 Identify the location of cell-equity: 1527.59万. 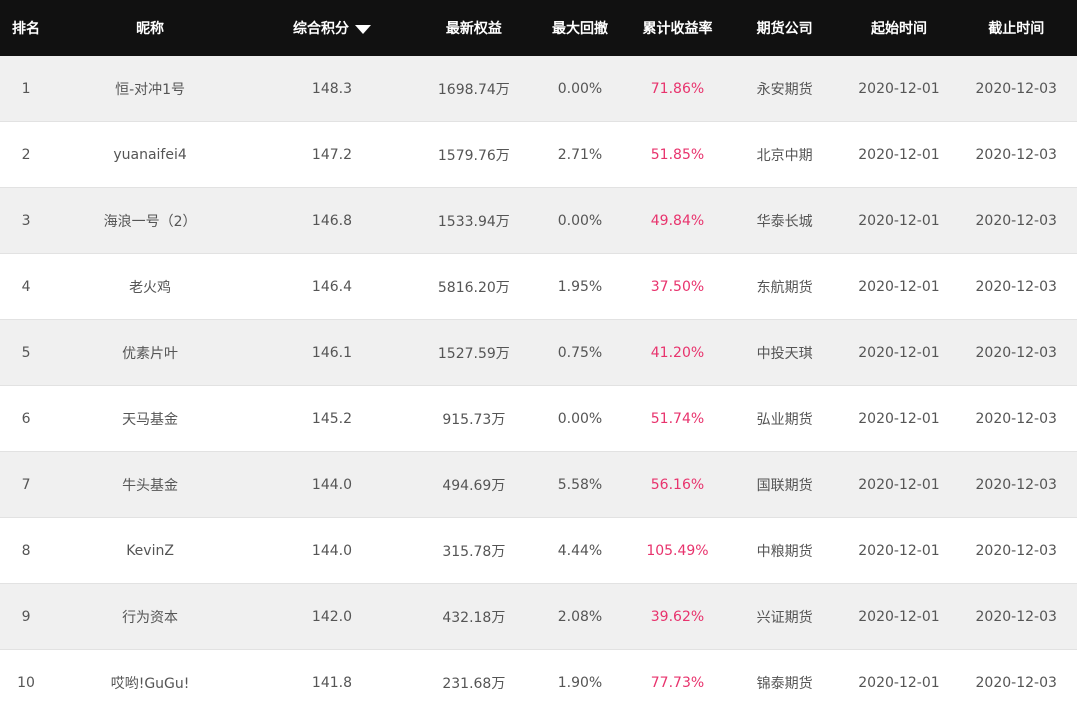
(473, 353).